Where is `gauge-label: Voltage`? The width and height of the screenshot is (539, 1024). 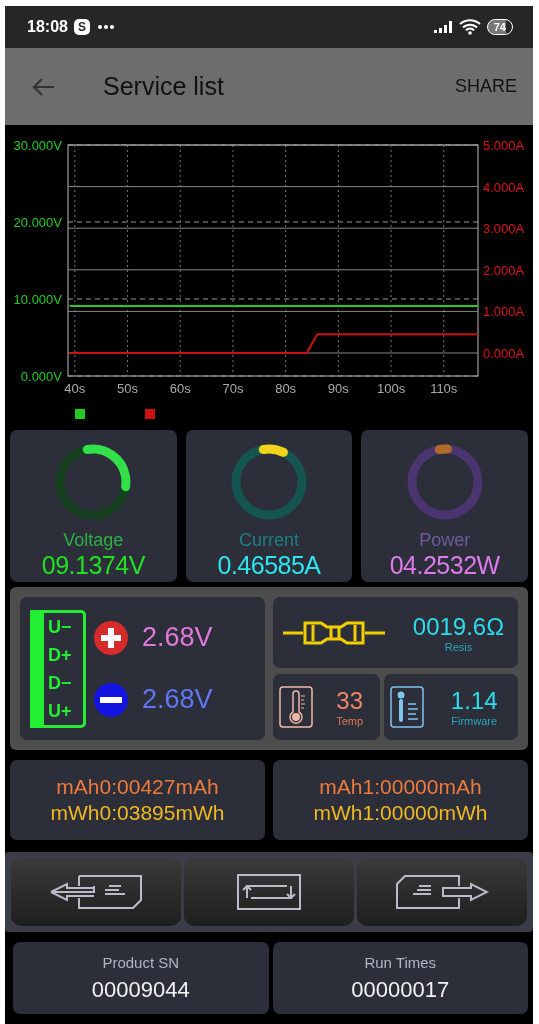 gauge-label: Voltage is located at coordinates (93, 540).